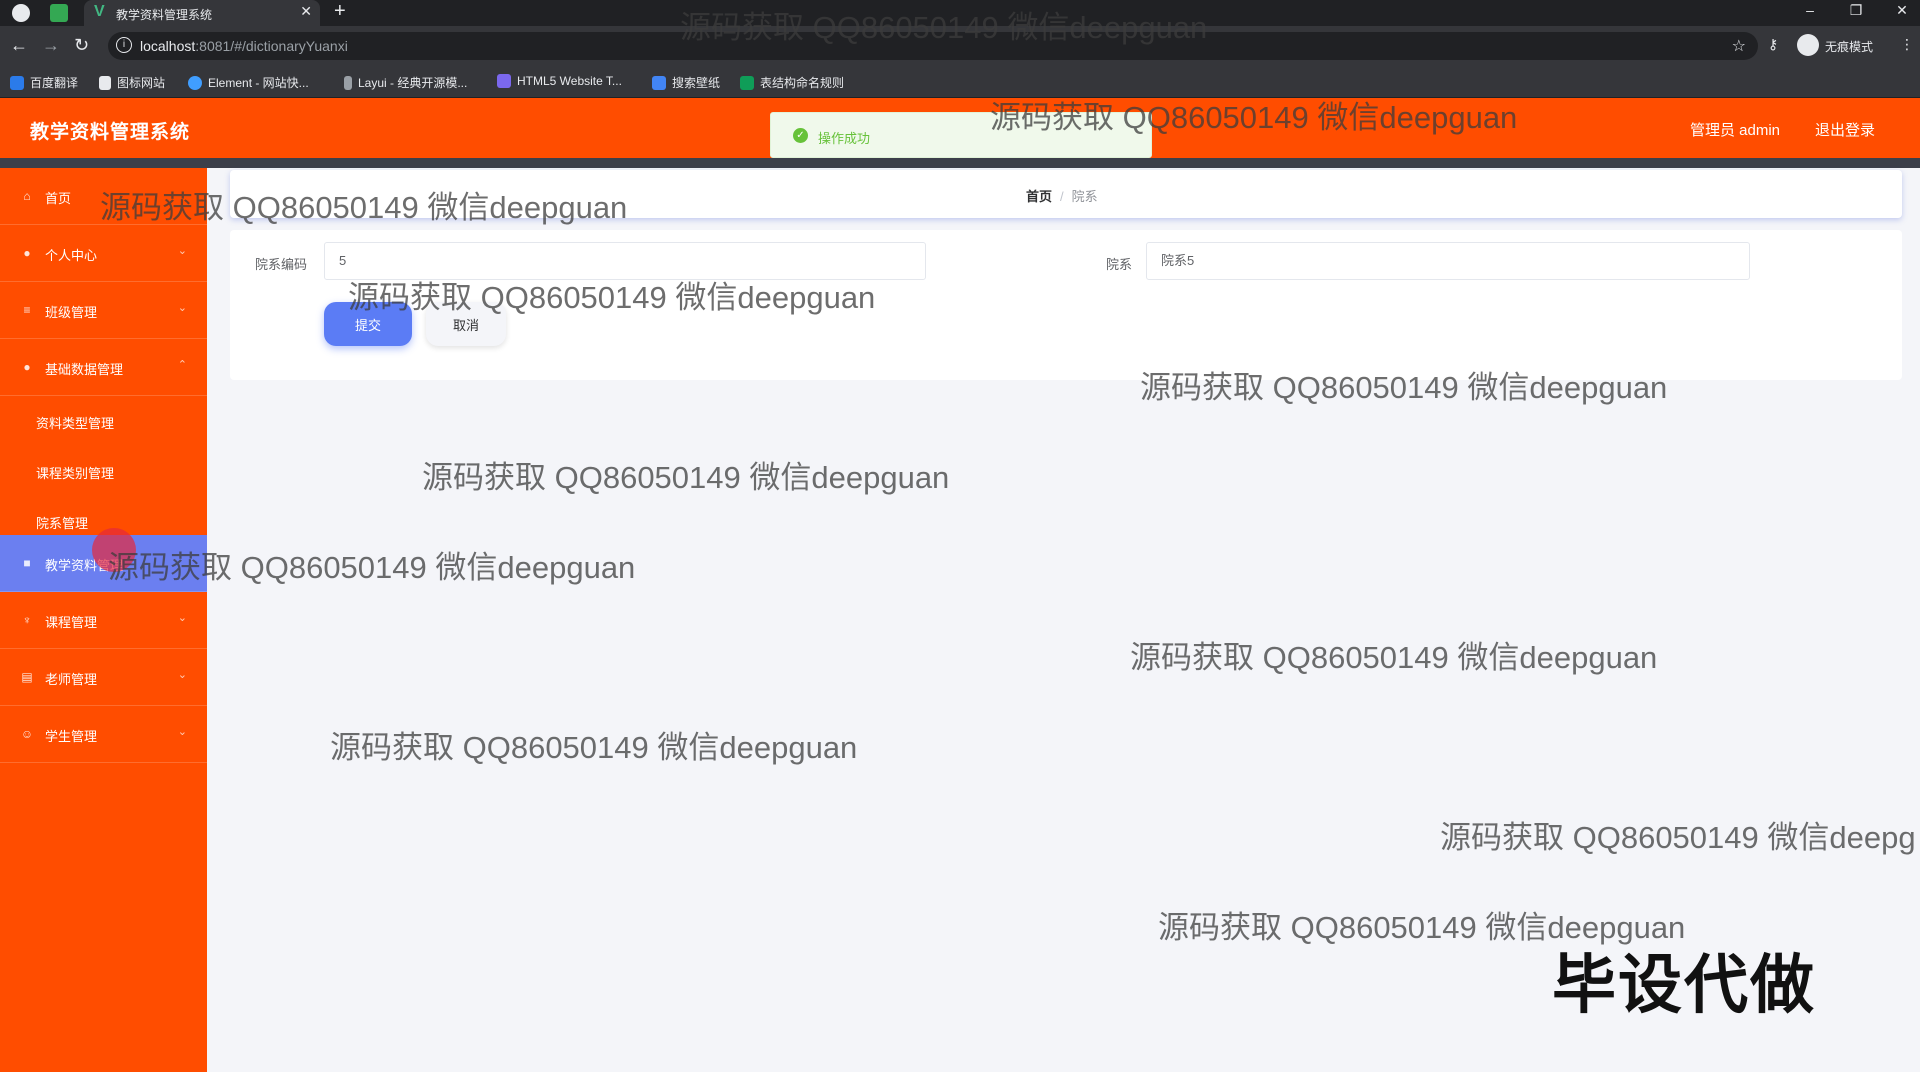 Image resolution: width=1920 pixels, height=1072 pixels. What do you see at coordinates (1119, 264) in the screenshot?
I see `department-name-label: 院系` at bounding box center [1119, 264].